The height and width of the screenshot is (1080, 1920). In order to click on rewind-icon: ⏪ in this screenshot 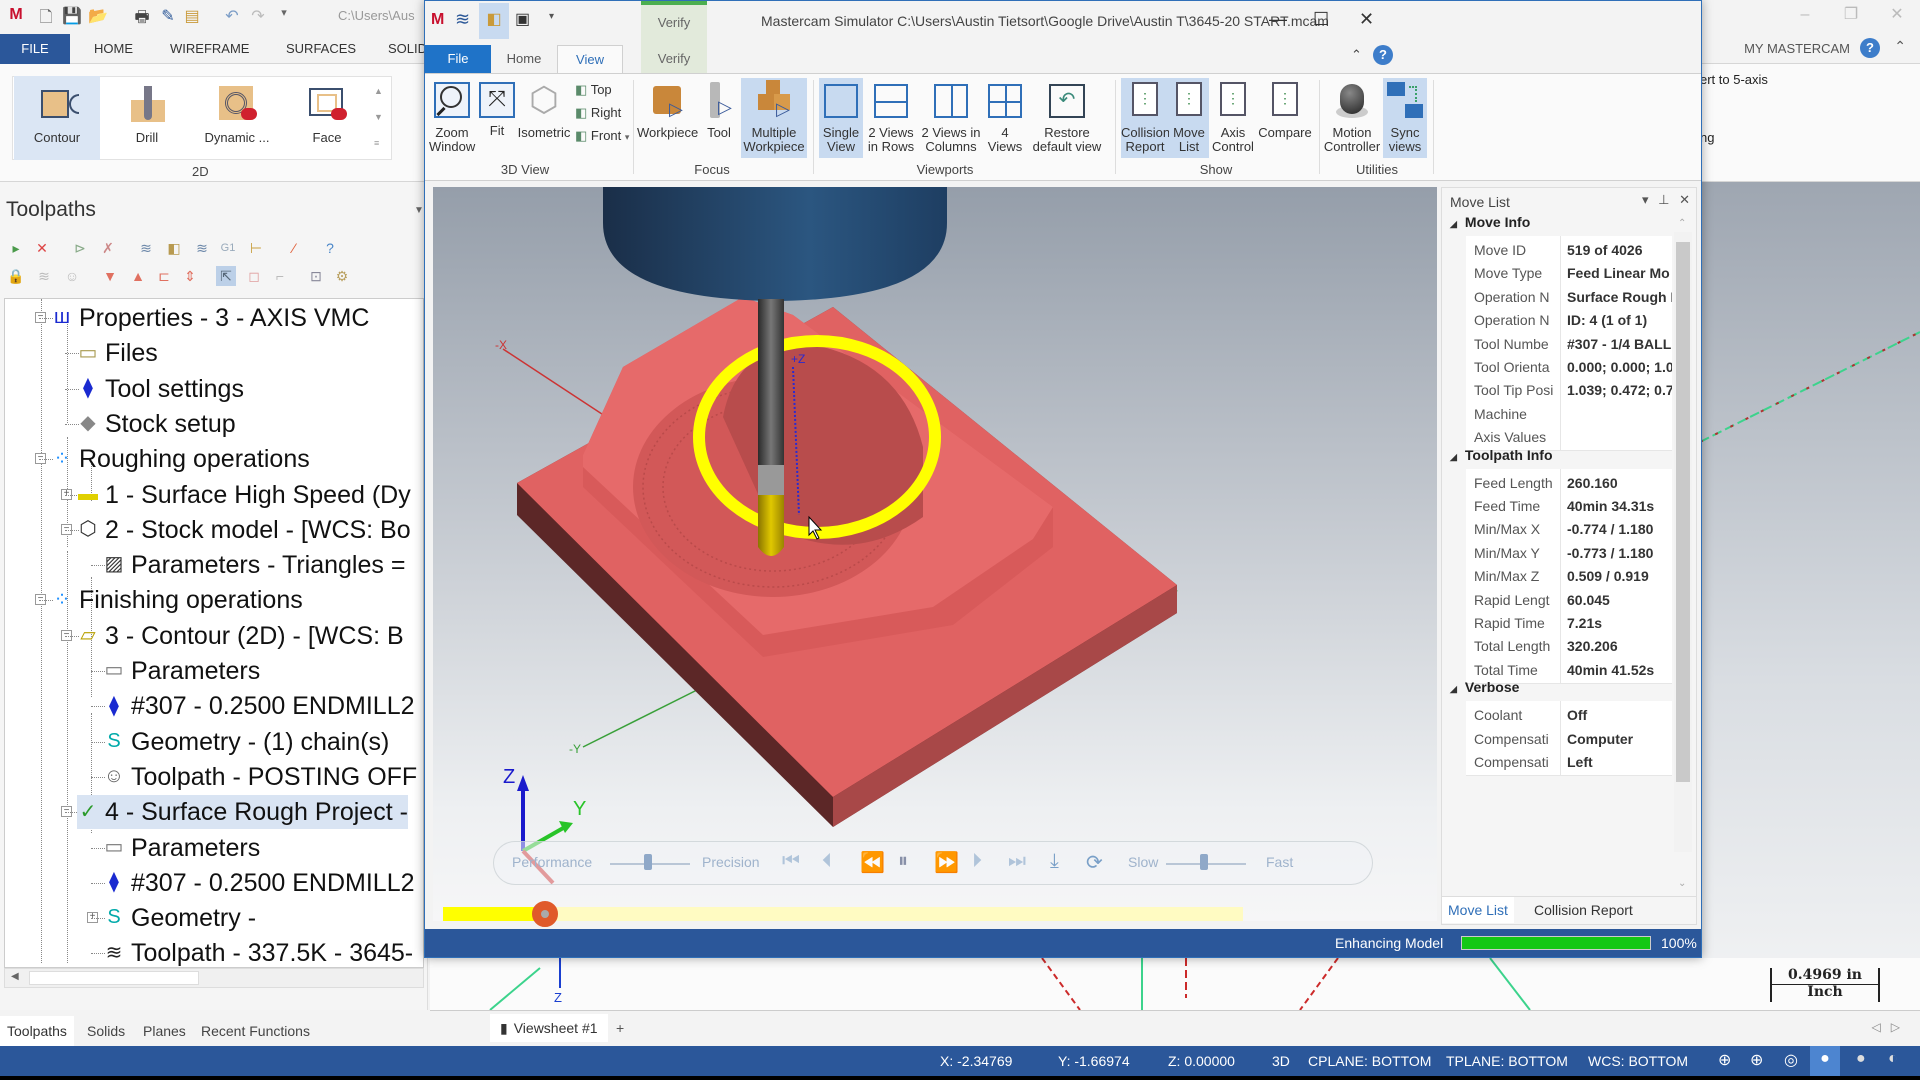, I will do `click(872, 862)`.